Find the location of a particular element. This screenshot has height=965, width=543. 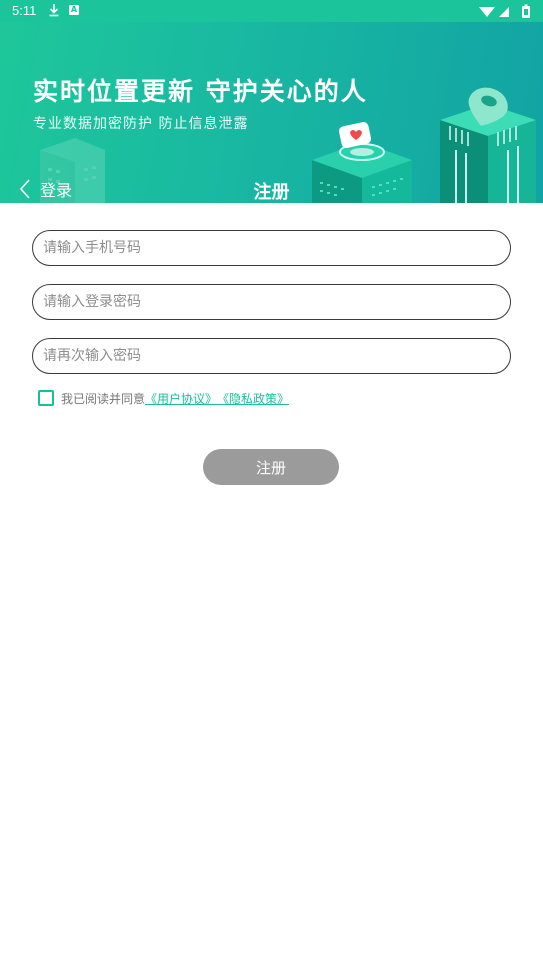

phone-input is located at coordinates (271, 248).